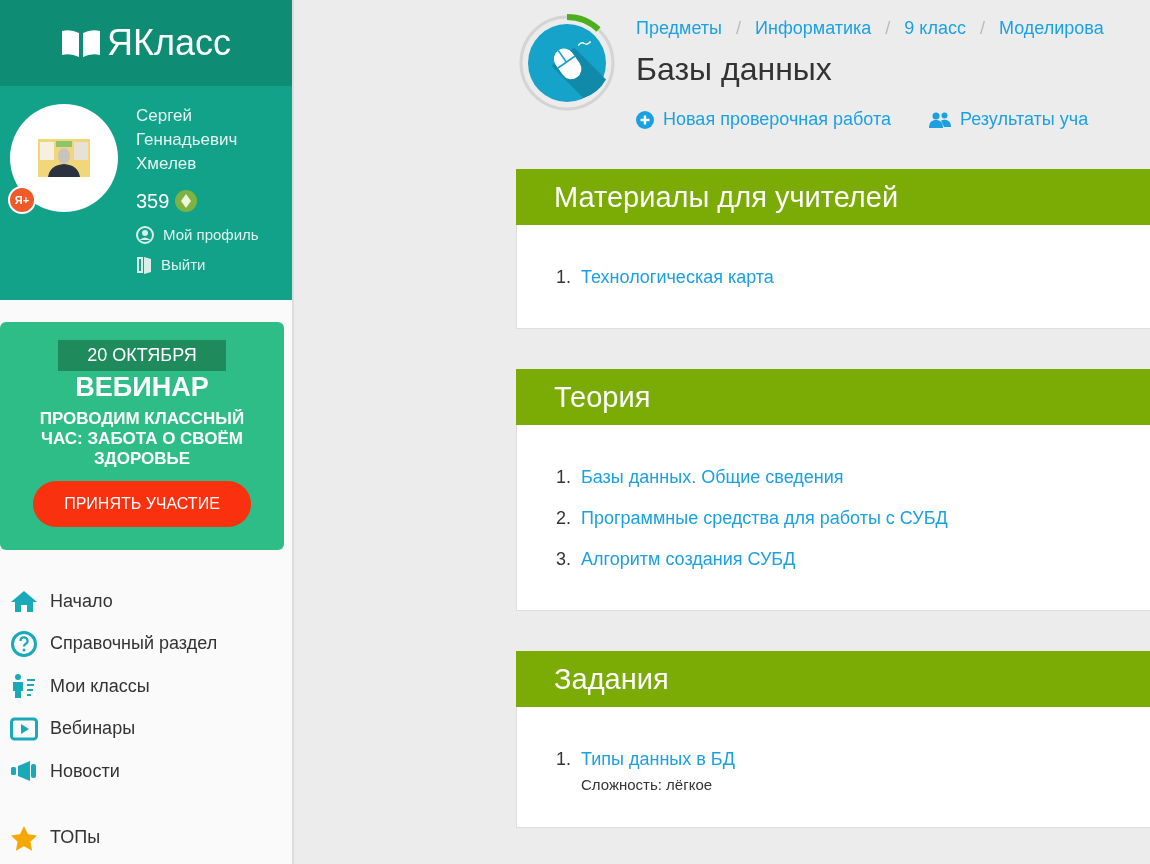 This screenshot has height=864, width=1150. I want to click on banner-subtitle: ПРОВОДИМ КЛАССНЫЙ ЧАС: ЗАБОТА О СВОЁМ ЗДОРОВЬЕ, so click(142, 439).